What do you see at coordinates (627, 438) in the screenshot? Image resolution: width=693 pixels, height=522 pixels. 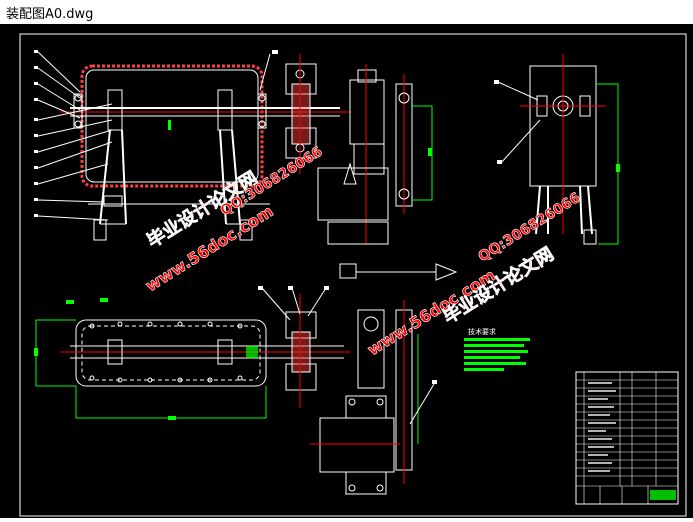 I see `title-block` at bounding box center [627, 438].